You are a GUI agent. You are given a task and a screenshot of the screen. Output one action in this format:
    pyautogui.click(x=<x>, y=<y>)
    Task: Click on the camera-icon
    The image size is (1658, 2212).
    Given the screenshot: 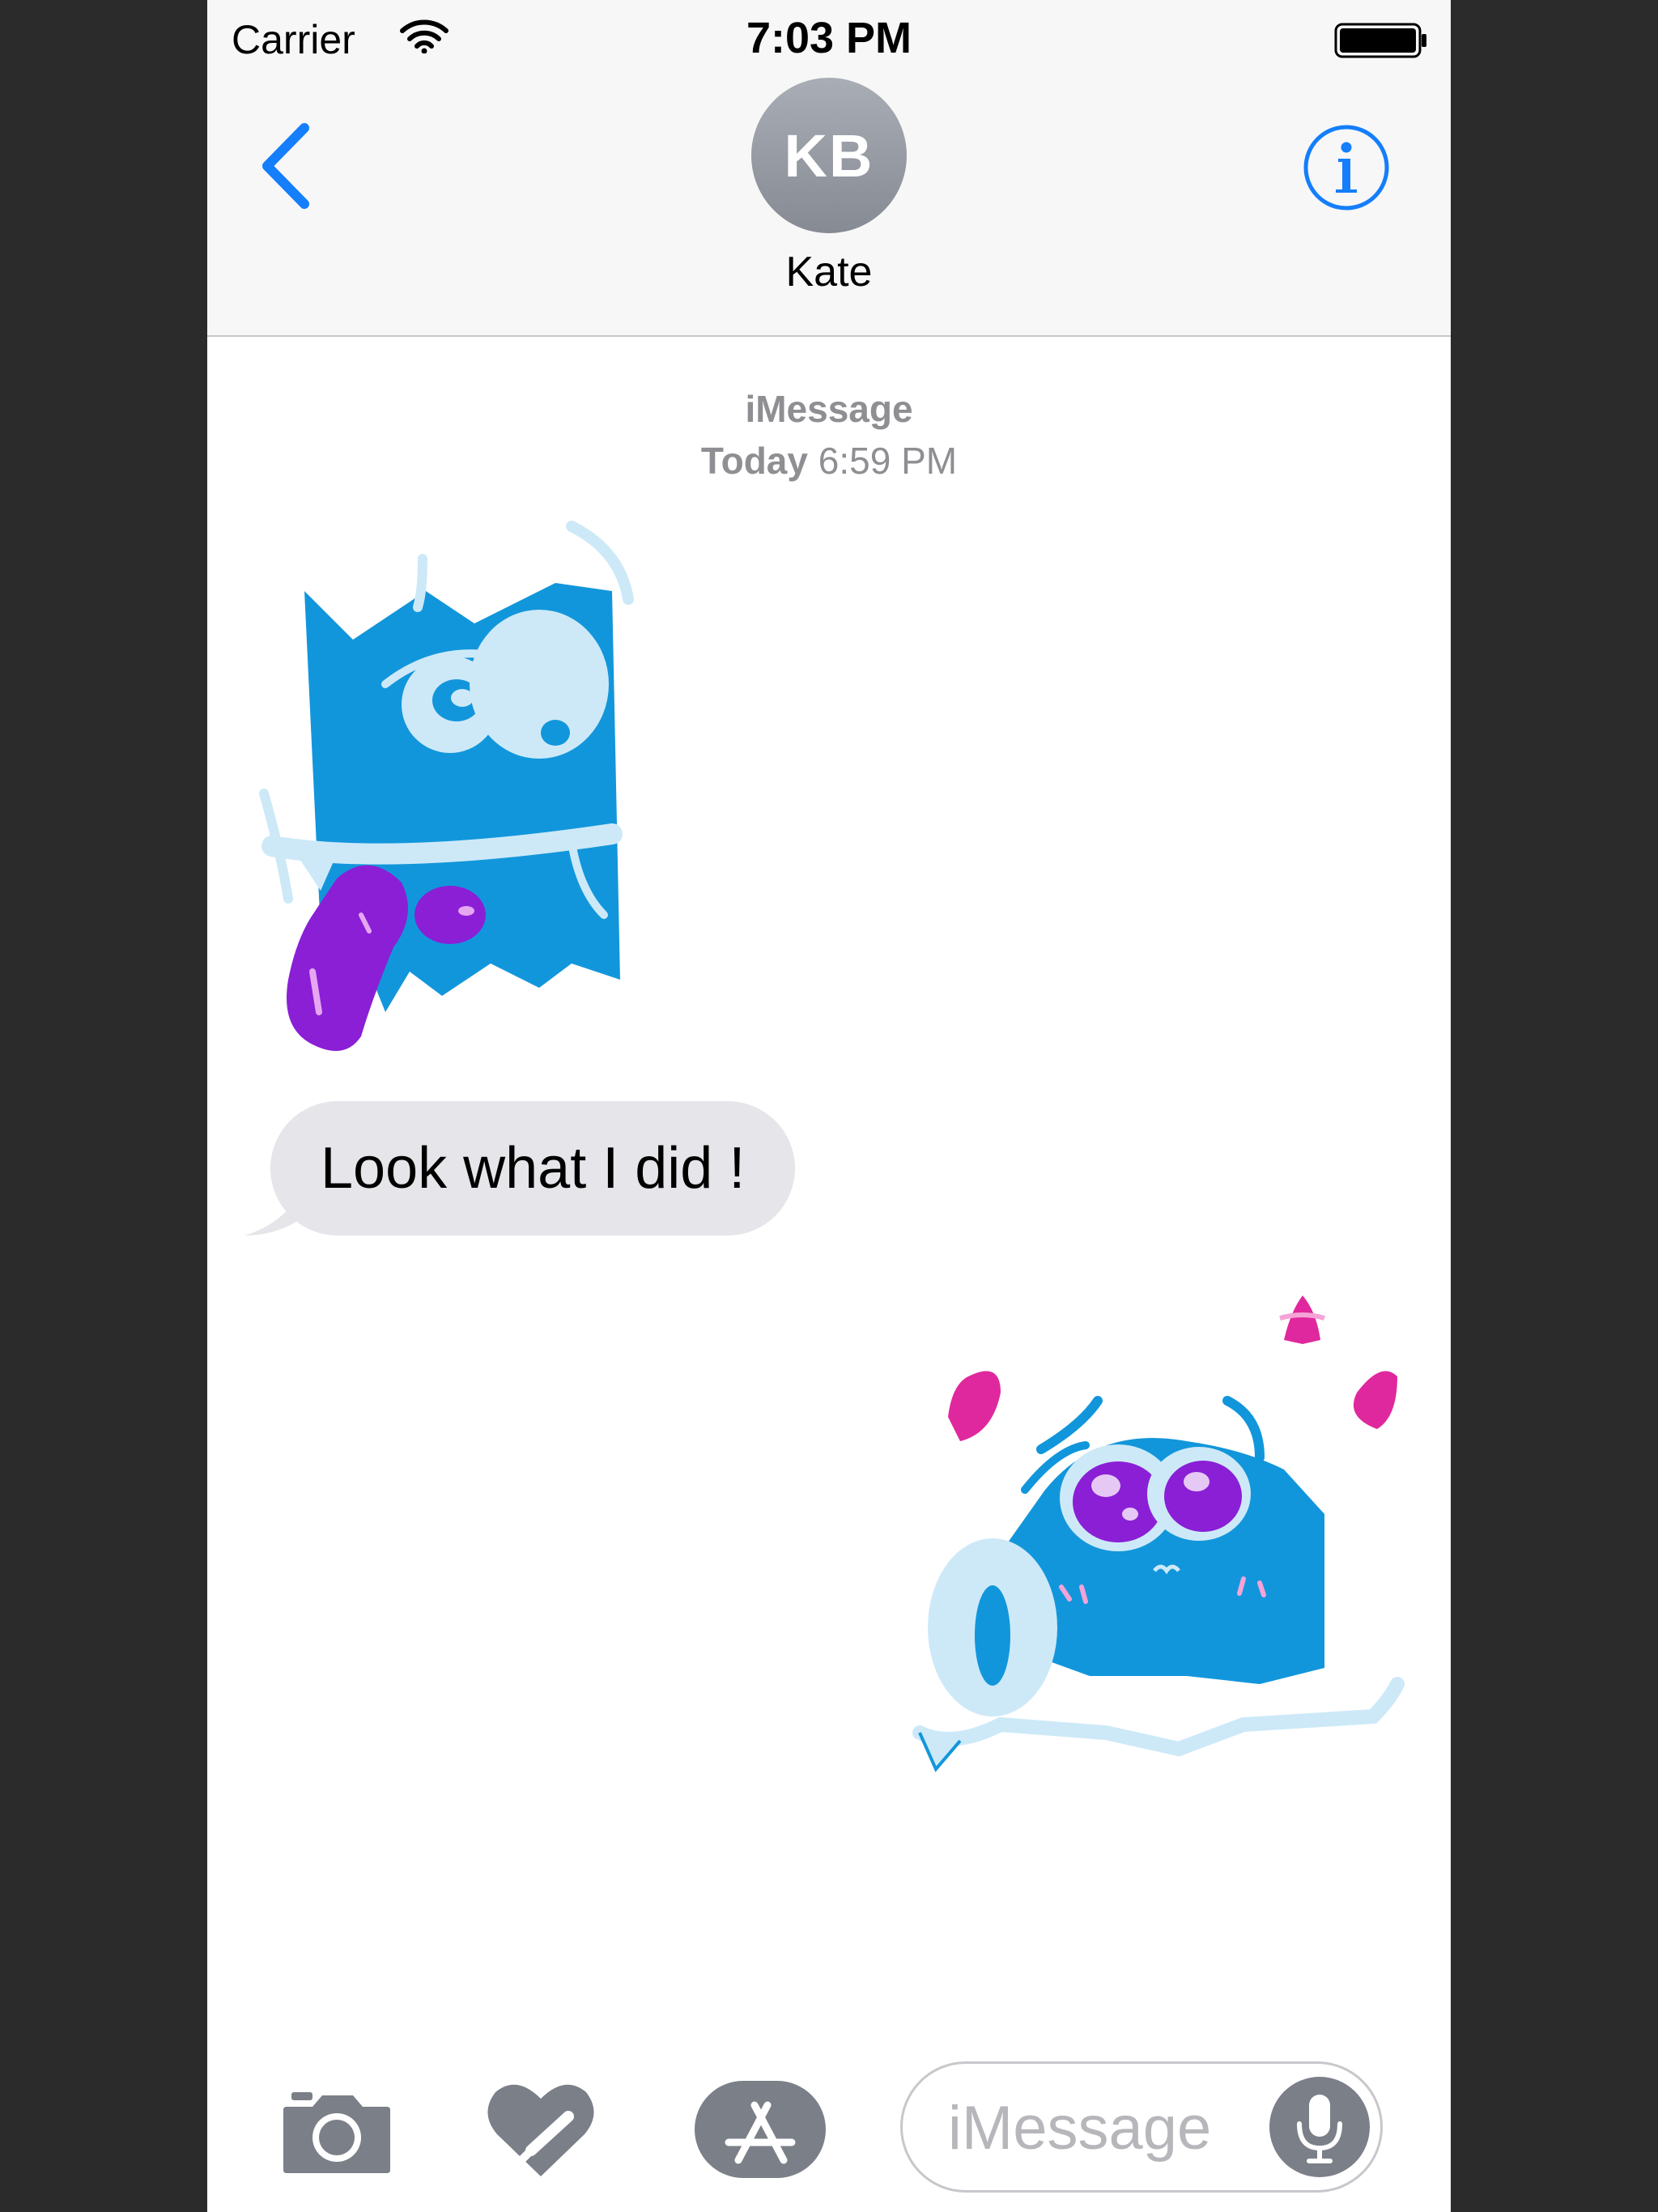 What is the action you would take?
    pyautogui.click(x=336, y=2130)
    